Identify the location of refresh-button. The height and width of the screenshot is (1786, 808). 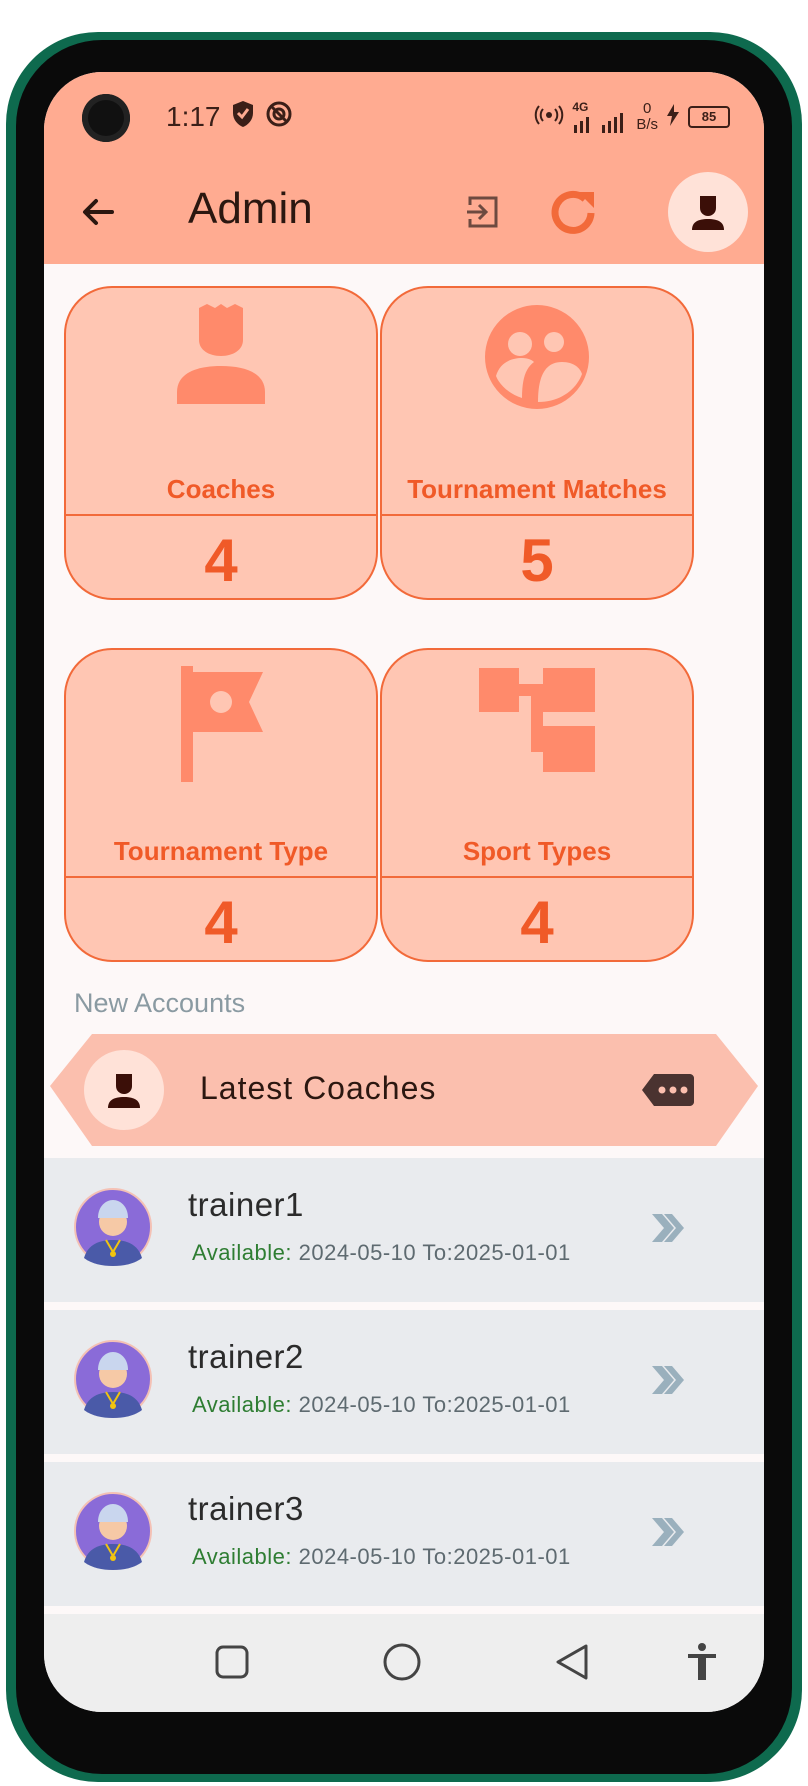
(573, 213).